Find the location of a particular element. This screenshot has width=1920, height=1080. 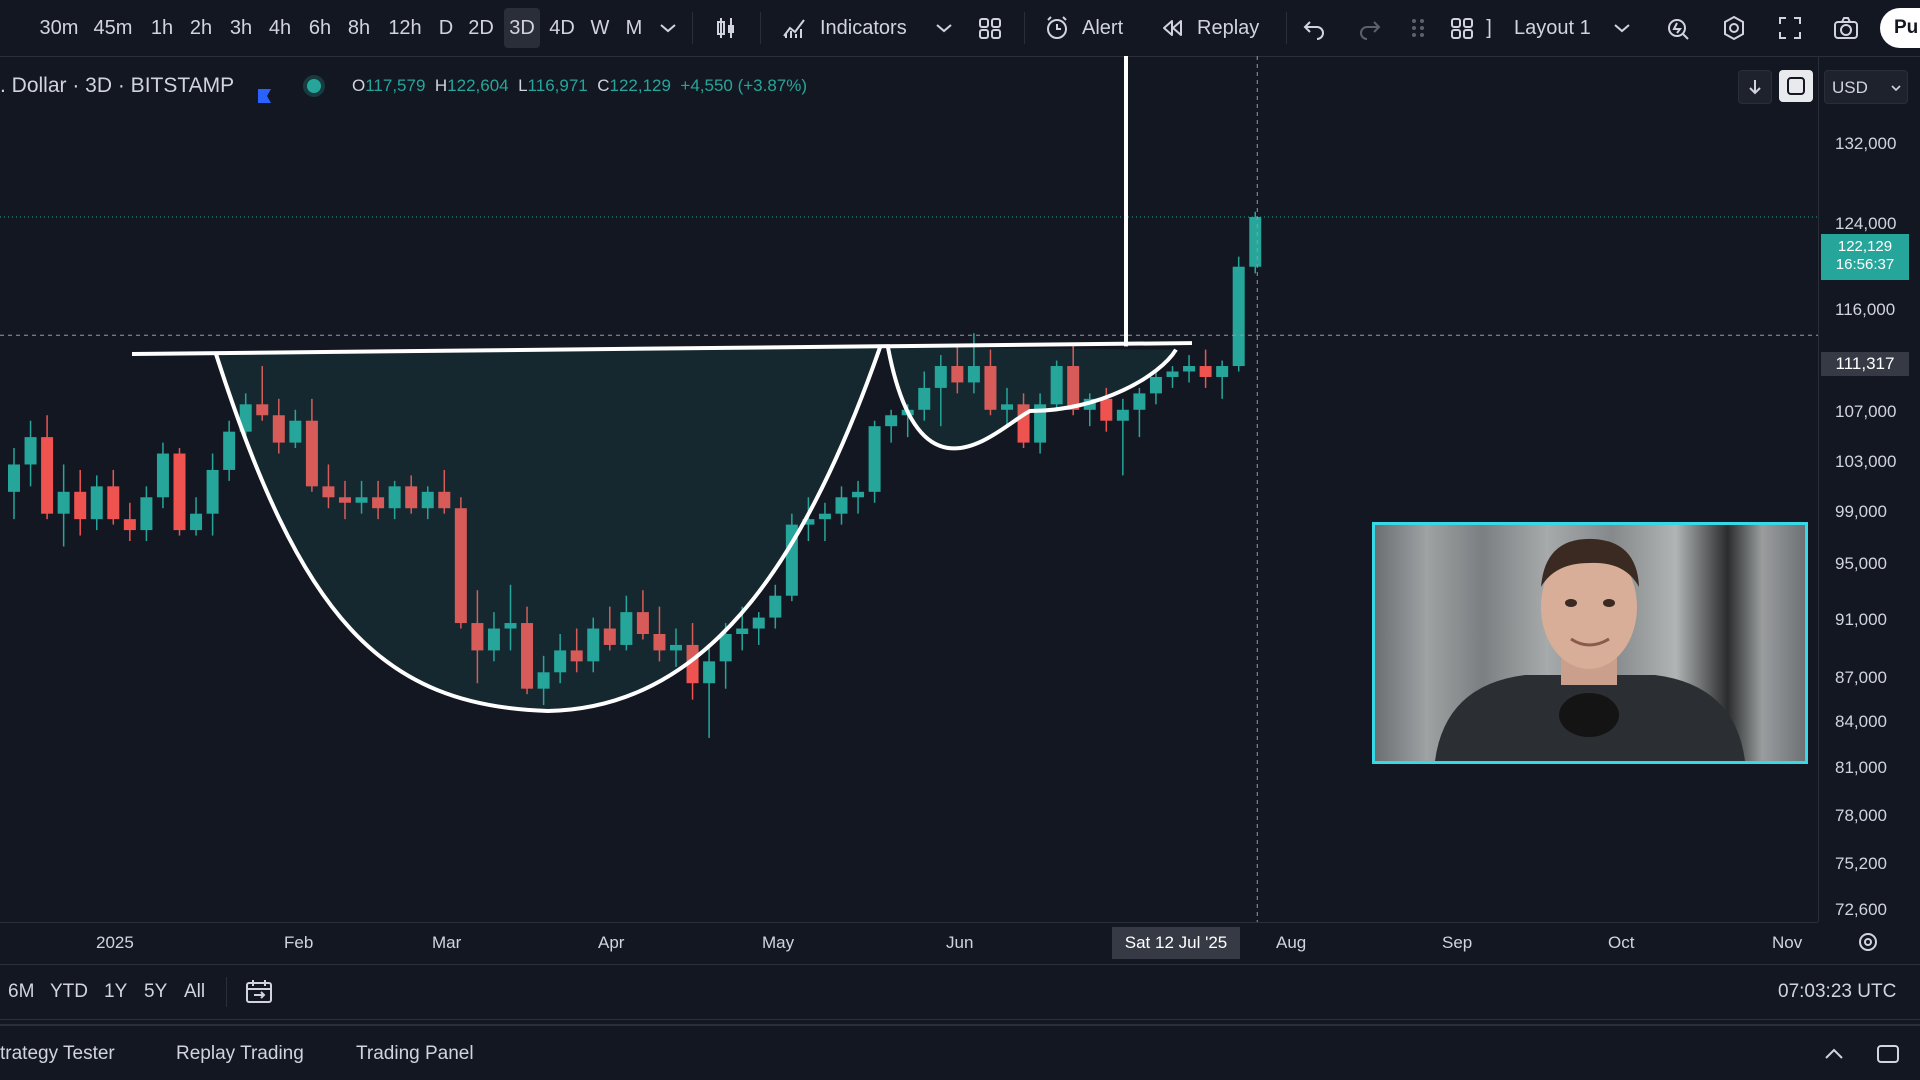

current-price-value: 122,129 is located at coordinates (1865, 246).